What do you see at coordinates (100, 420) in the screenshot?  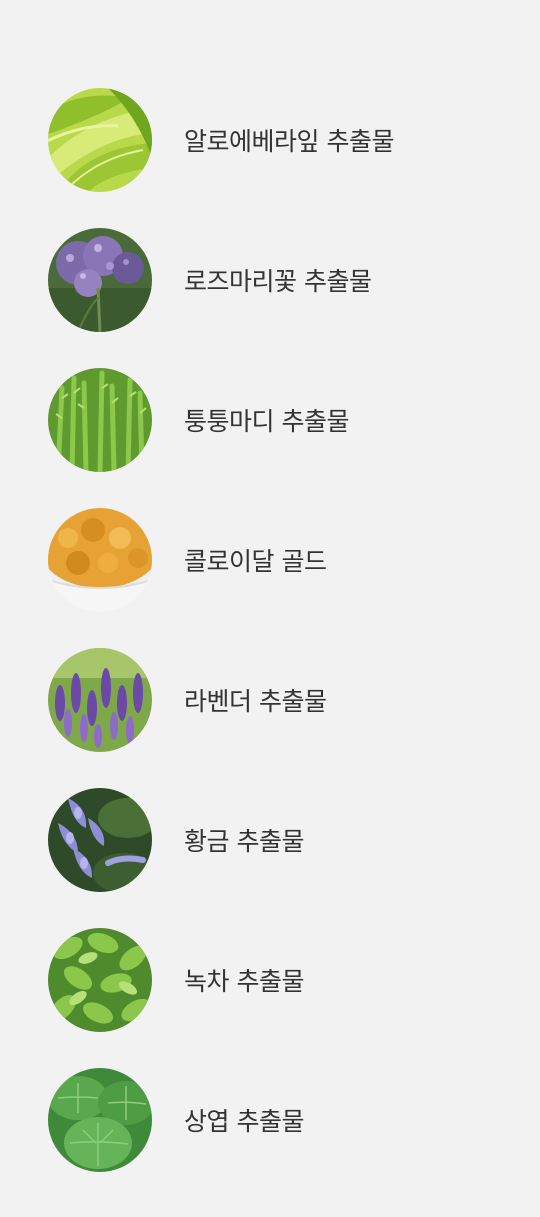 I see `glasswort-image` at bounding box center [100, 420].